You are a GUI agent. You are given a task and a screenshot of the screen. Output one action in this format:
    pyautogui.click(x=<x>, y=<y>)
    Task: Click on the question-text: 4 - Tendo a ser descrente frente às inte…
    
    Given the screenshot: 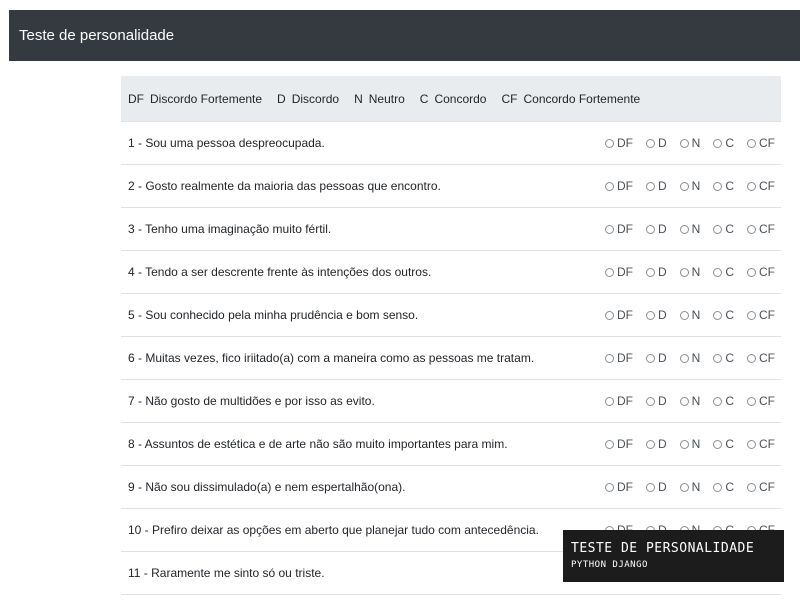 What is the action you would take?
    pyautogui.click(x=280, y=272)
    